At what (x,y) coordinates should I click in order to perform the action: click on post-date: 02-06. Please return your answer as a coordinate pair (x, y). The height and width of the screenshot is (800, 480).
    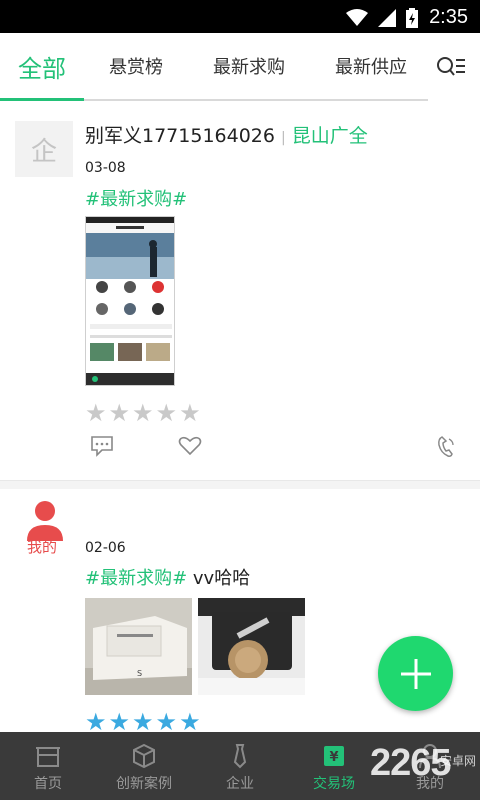
    Looking at the image, I should click on (105, 548).